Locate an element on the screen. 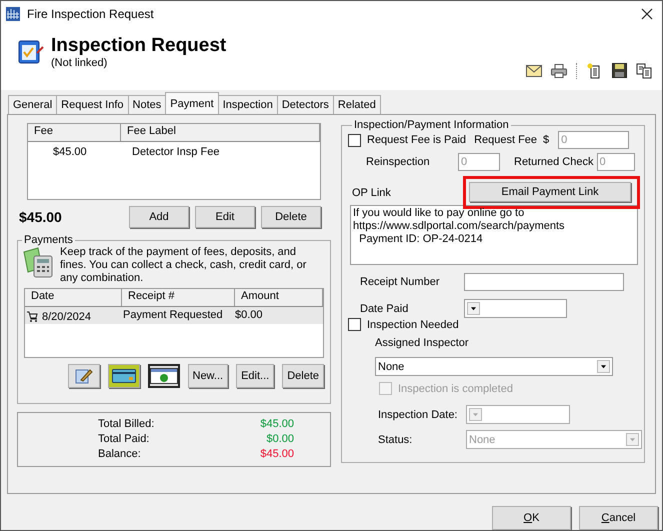 This screenshot has height=531, width=663. op-link-text-area: If you would like to pay online go to https://www.sdlportal.com/search/payments Payment ID: OP-24-0214 is located at coordinates (494, 235).